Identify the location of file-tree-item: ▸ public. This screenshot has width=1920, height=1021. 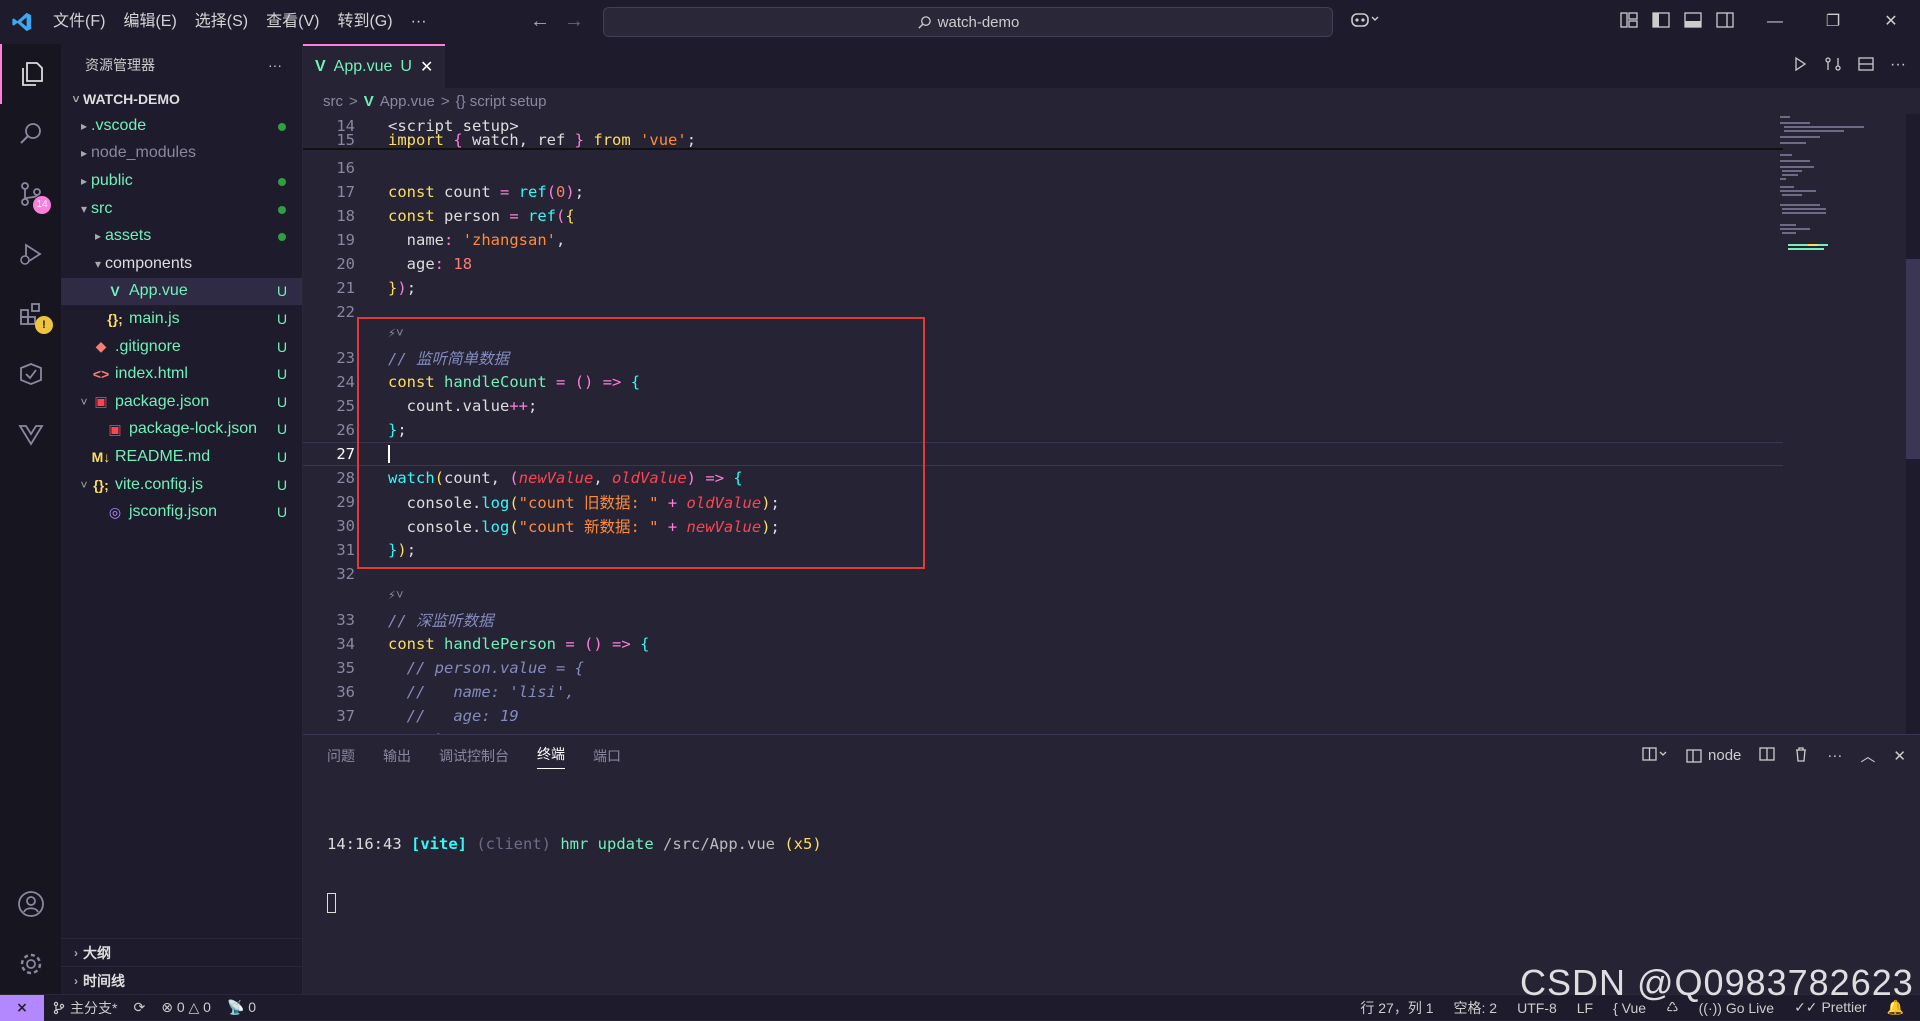
(181, 181).